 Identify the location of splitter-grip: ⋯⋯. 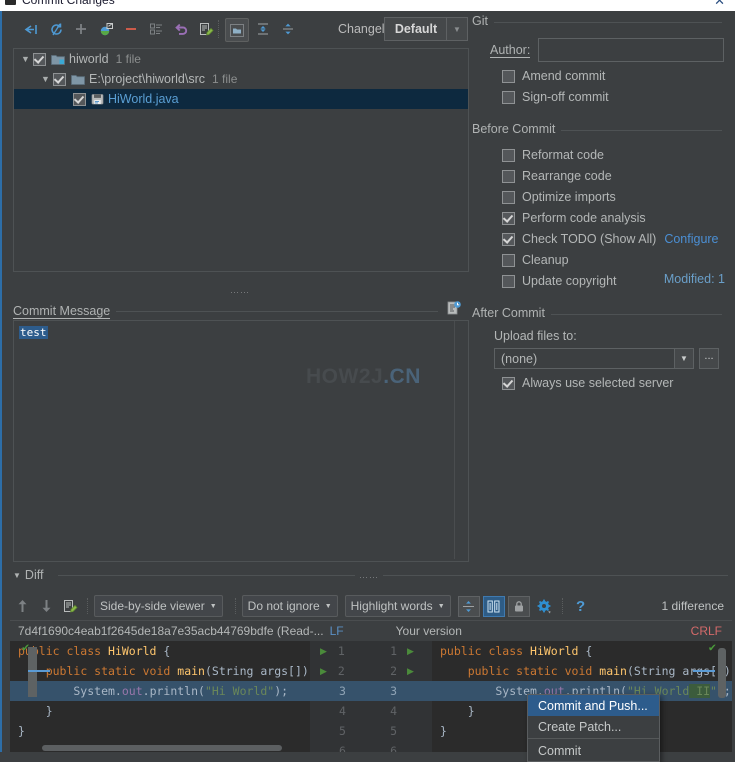
(240, 292).